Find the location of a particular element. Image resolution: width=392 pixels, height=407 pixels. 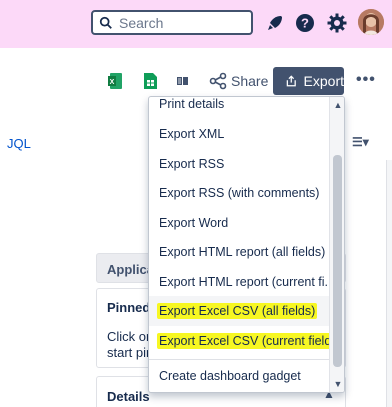

menu-item-export-xml: Export XML is located at coordinates (239, 134).